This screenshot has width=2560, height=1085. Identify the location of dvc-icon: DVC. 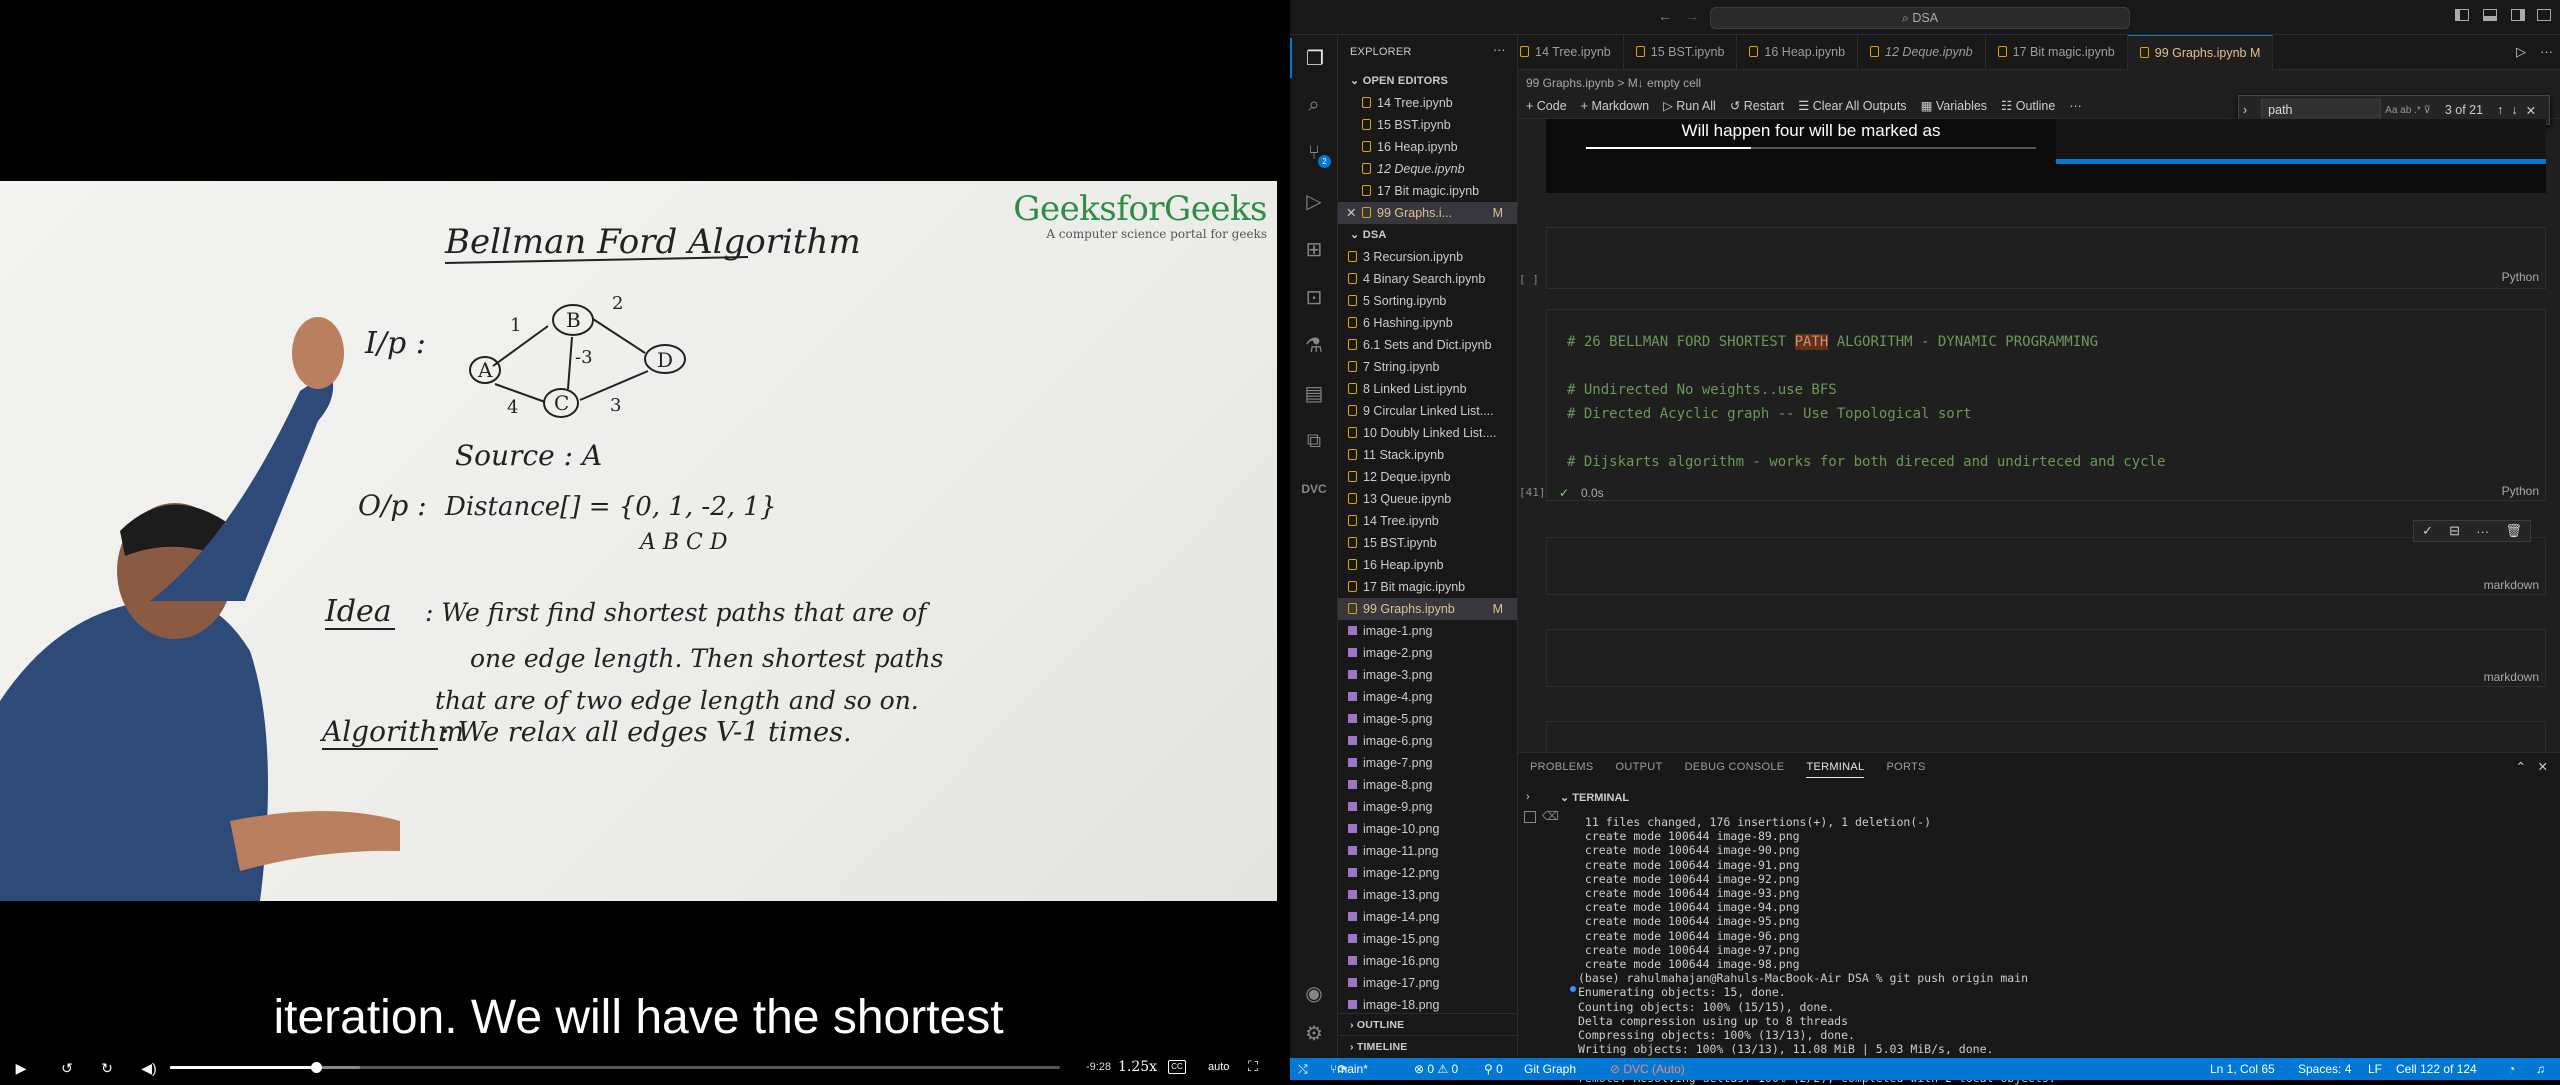
(1314, 489).